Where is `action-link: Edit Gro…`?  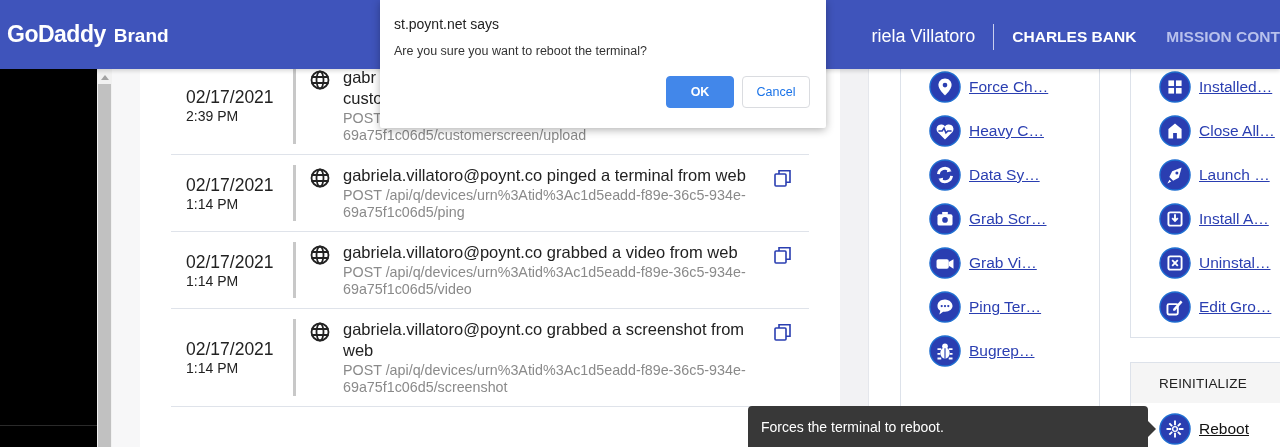
action-link: Edit Gro… is located at coordinates (1235, 307).